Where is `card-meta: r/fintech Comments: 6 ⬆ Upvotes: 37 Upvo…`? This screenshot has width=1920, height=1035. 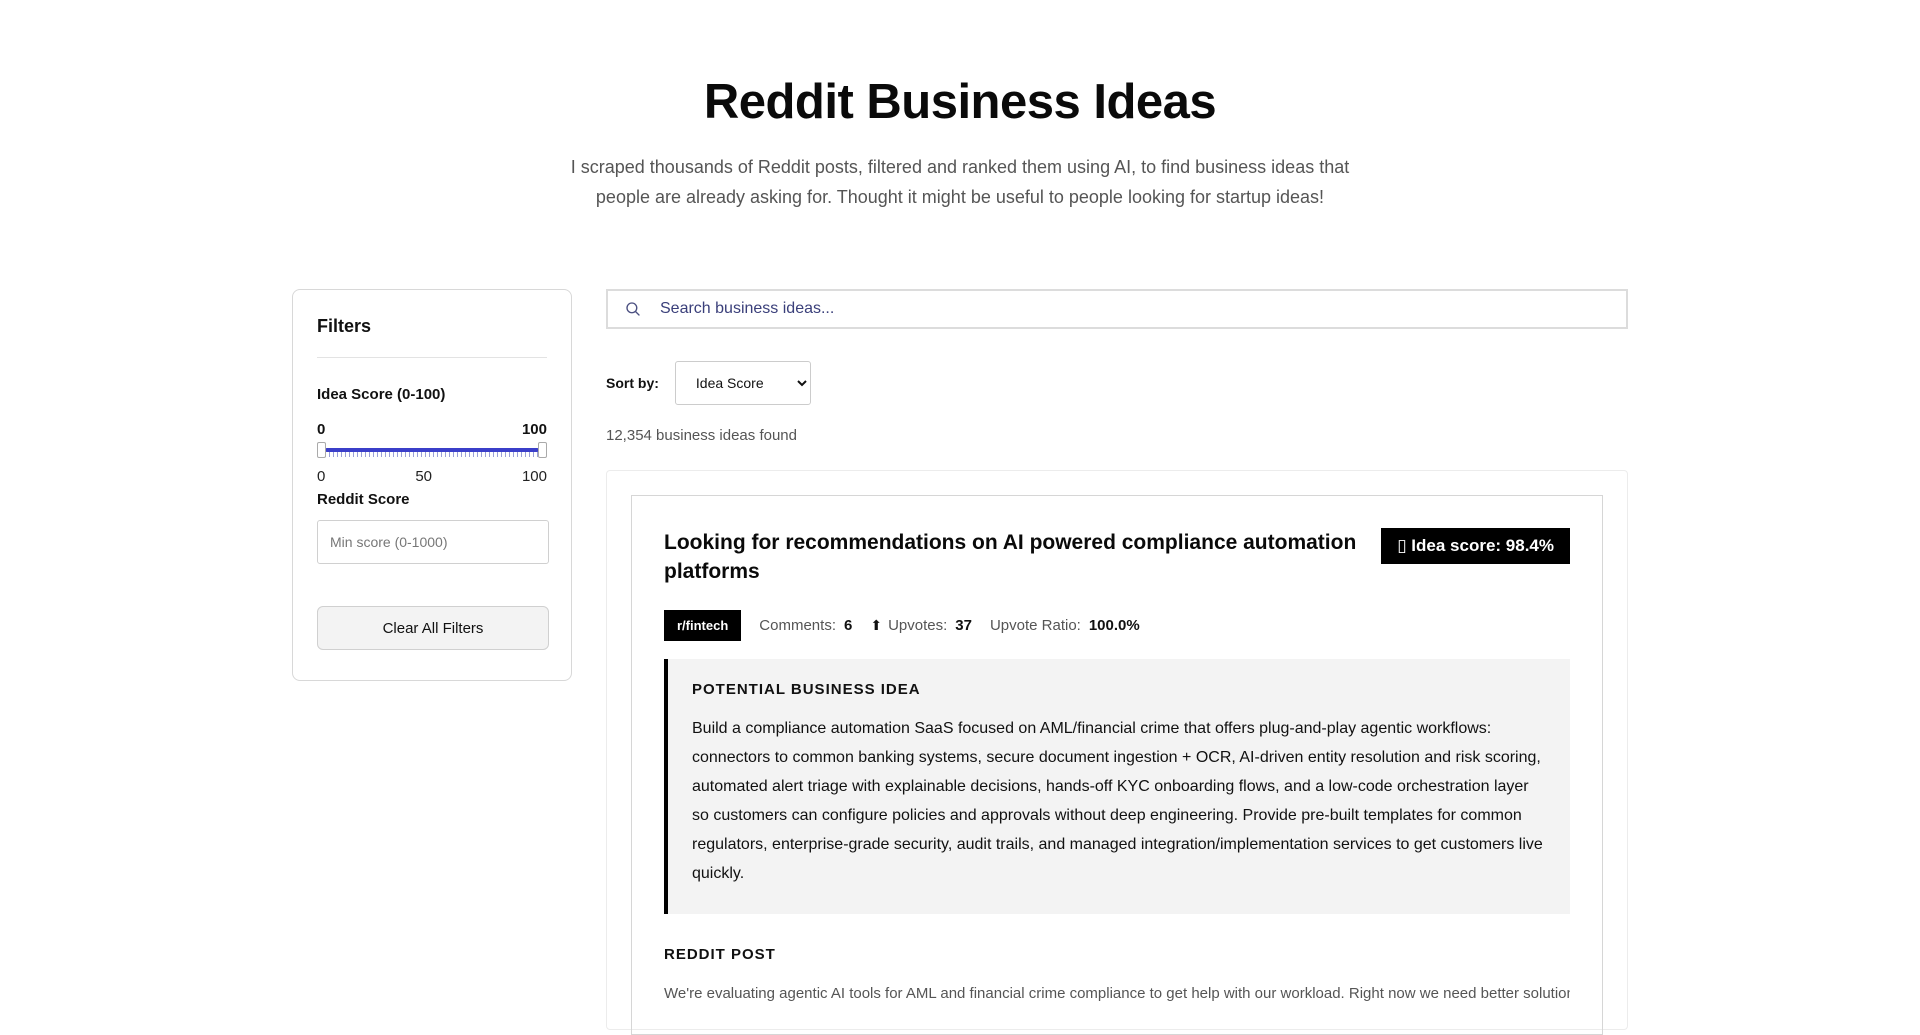 card-meta: r/fintech Comments: 6 ⬆ Upvotes: 37 Upvo… is located at coordinates (1117, 625).